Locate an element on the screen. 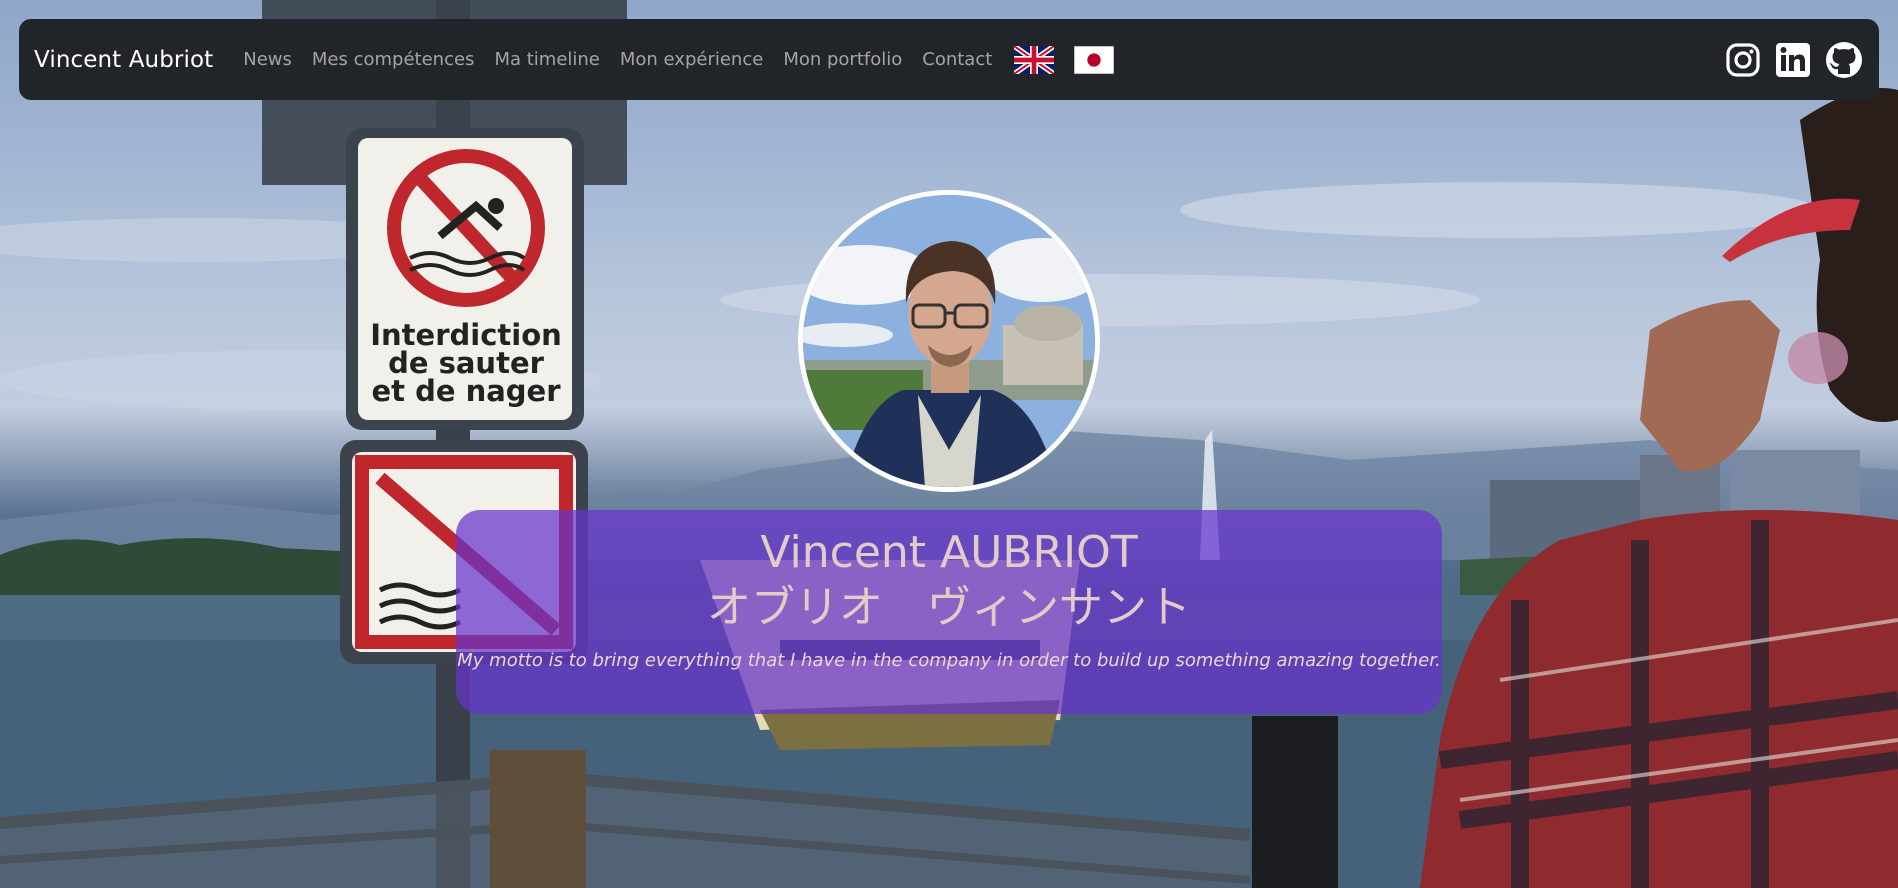 This screenshot has width=1898, height=888. profile-photo is located at coordinates (949, 341).